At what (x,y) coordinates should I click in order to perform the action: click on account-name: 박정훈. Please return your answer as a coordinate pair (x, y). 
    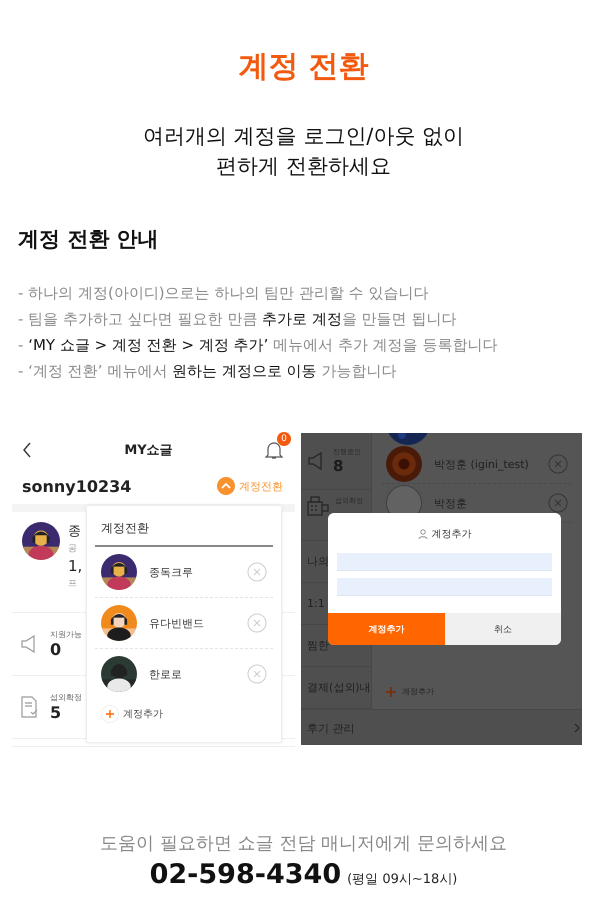
    Looking at the image, I should click on (485, 503).